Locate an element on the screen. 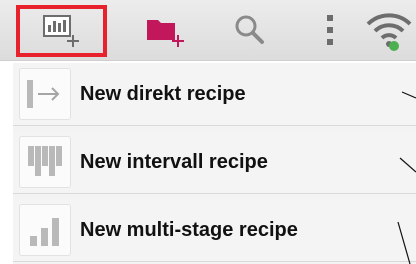 The width and height of the screenshot is (416, 264). overflow-menu-icon is located at coordinates (330, 30).